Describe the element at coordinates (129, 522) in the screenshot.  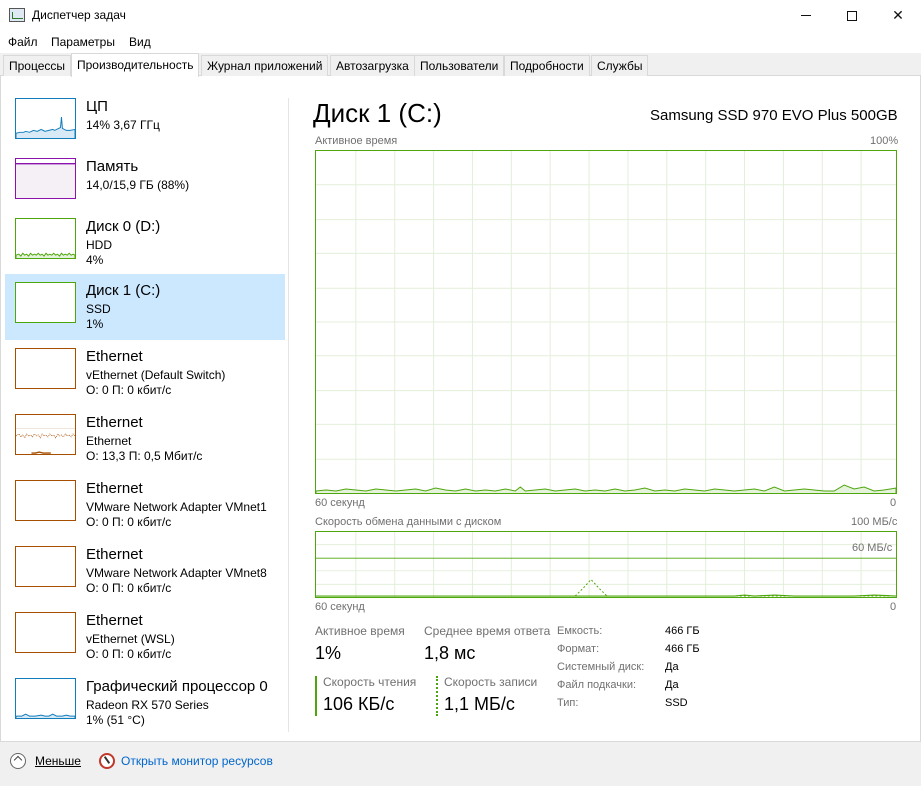
I see `sidebar-sub2: О: 0 П: 0 кбит/с` at that location.